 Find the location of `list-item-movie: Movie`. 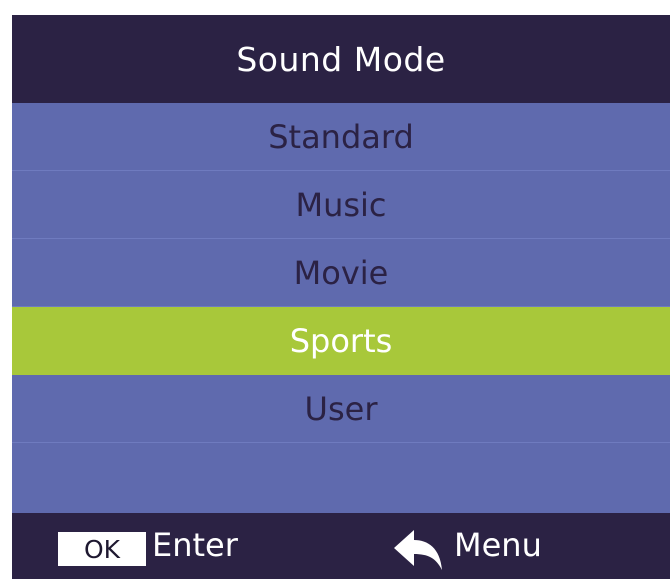

list-item-movie: Movie is located at coordinates (341, 273).